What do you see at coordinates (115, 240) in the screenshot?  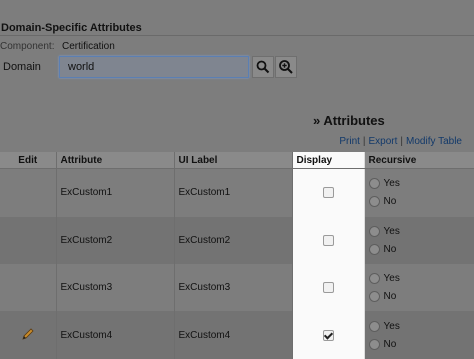 I see `attribute-cell: ExCustom2` at bounding box center [115, 240].